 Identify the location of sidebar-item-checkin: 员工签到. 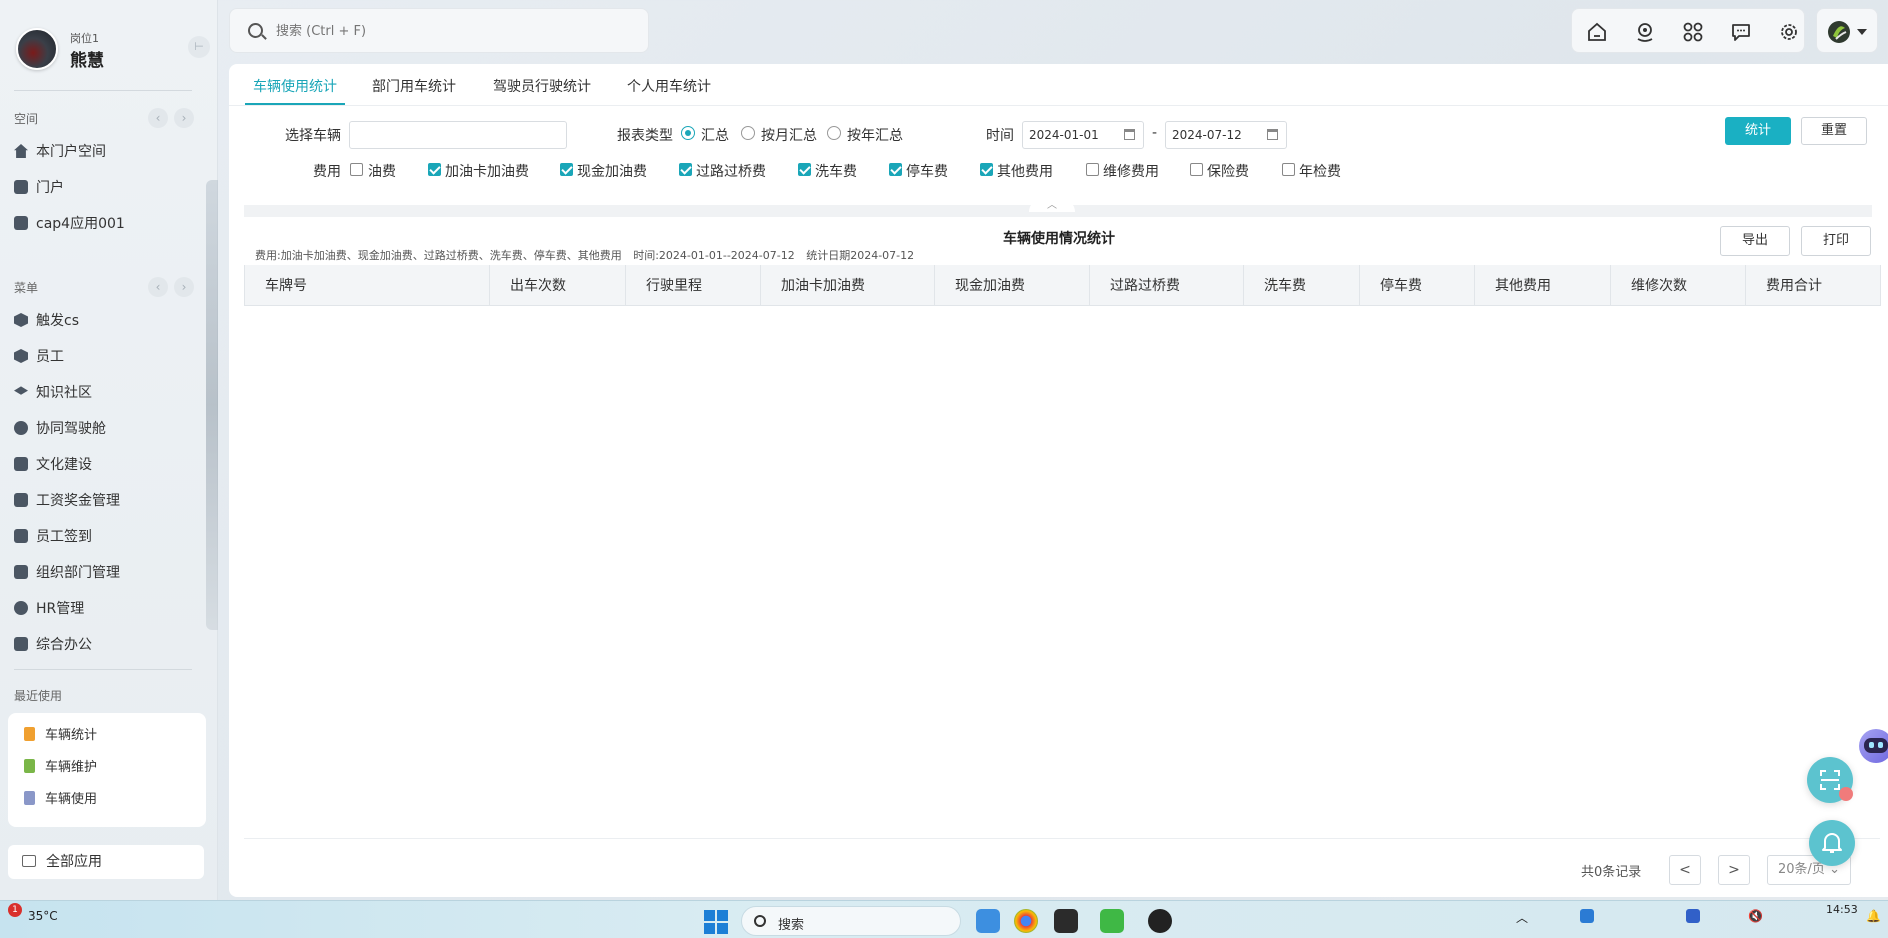
(109, 537).